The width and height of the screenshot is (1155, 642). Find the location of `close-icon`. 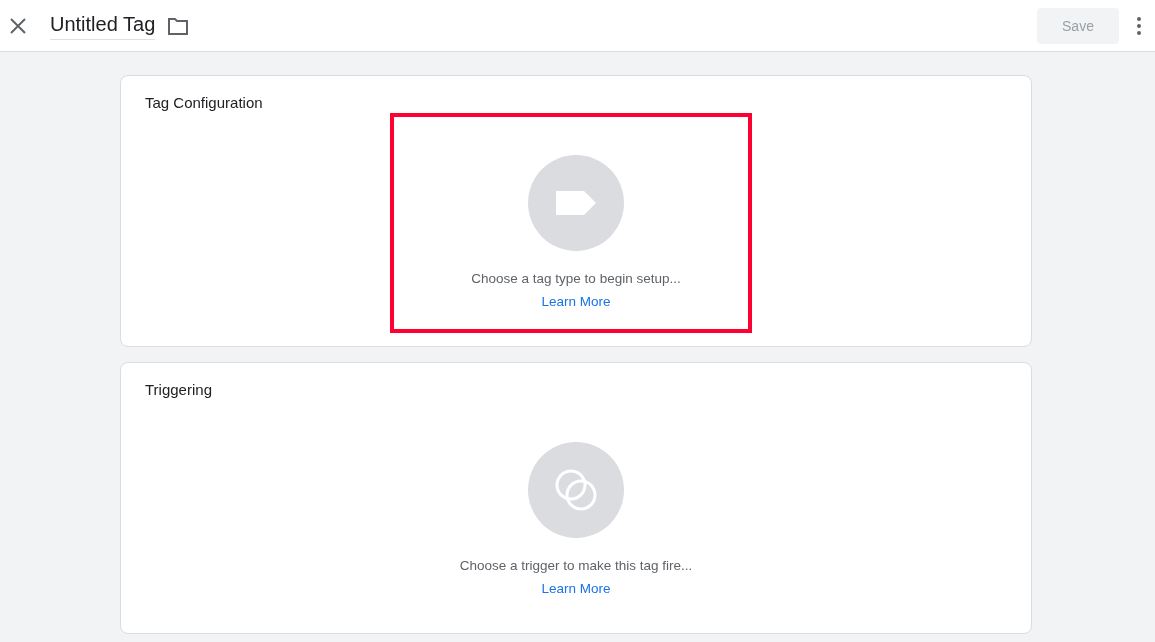

close-icon is located at coordinates (18, 25).